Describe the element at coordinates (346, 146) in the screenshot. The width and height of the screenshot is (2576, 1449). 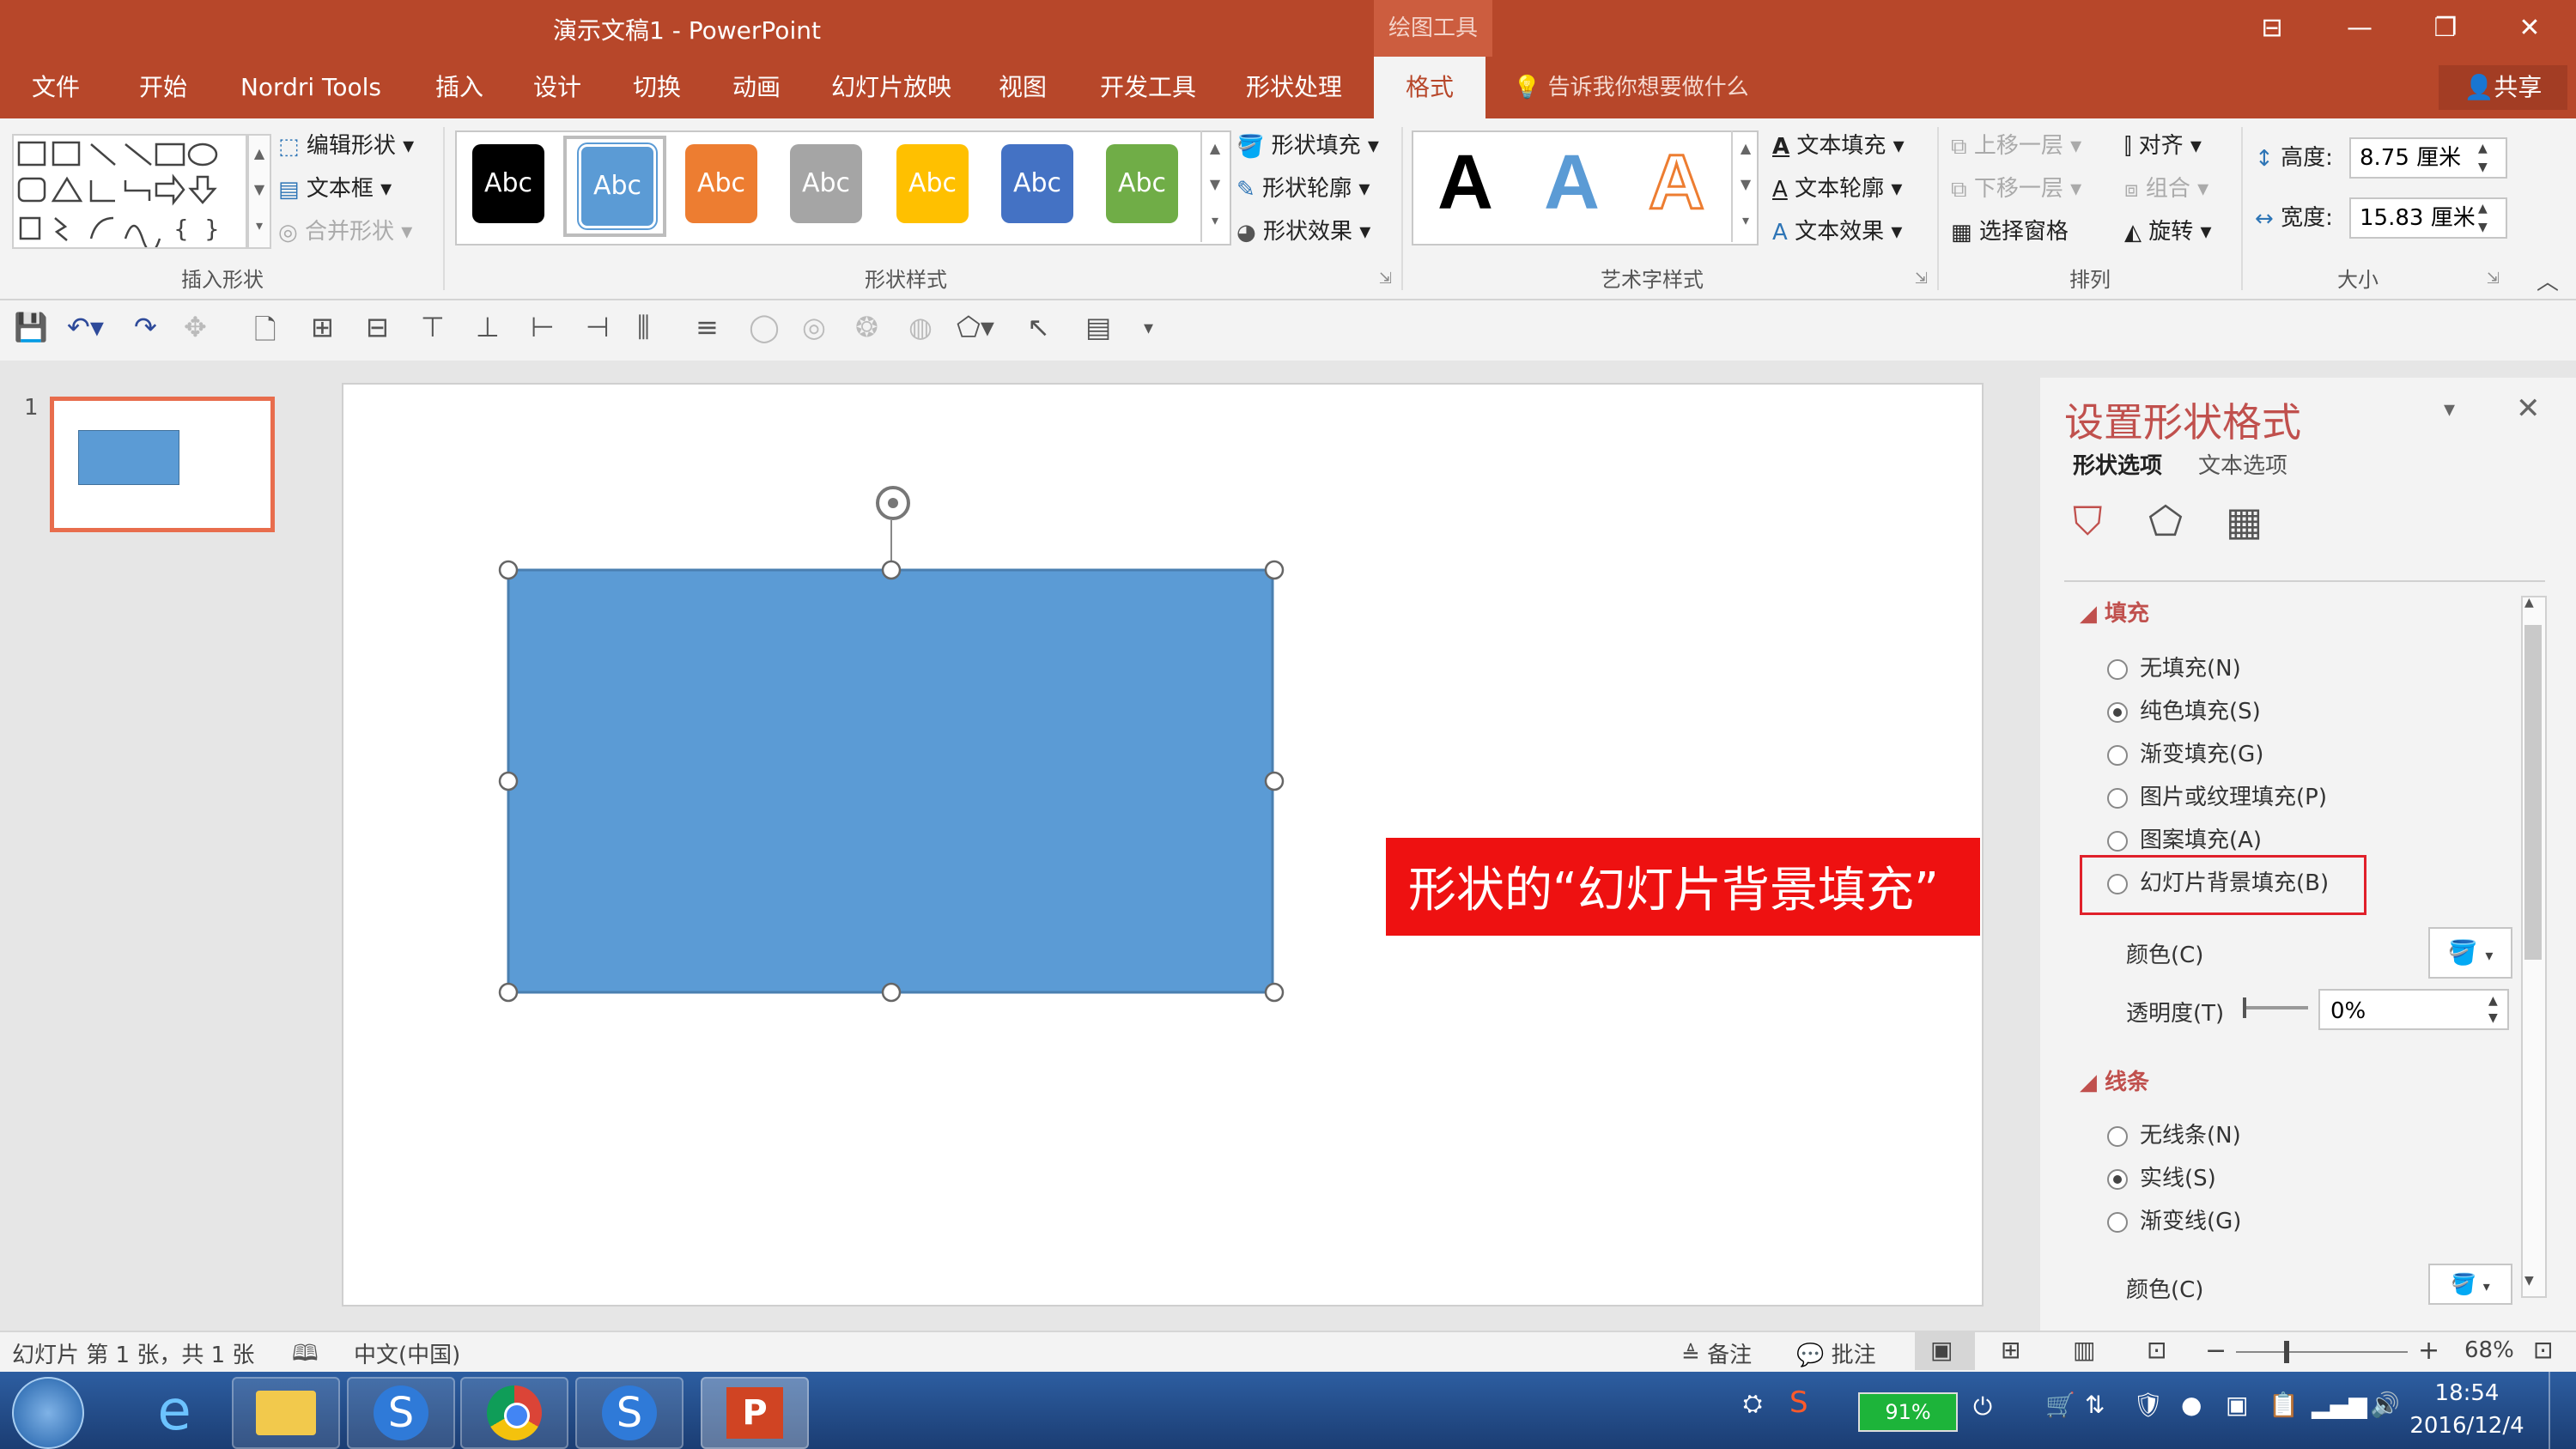
I see `edit-shape-button: ⬚ 编辑形状 ▾` at that location.